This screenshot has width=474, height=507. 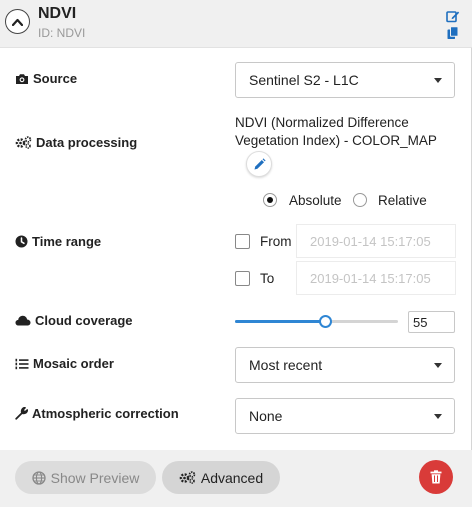 What do you see at coordinates (325, 321) in the screenshot?
I see `cloud-coverage-slider-thumb` at bounding box center [325, 321].